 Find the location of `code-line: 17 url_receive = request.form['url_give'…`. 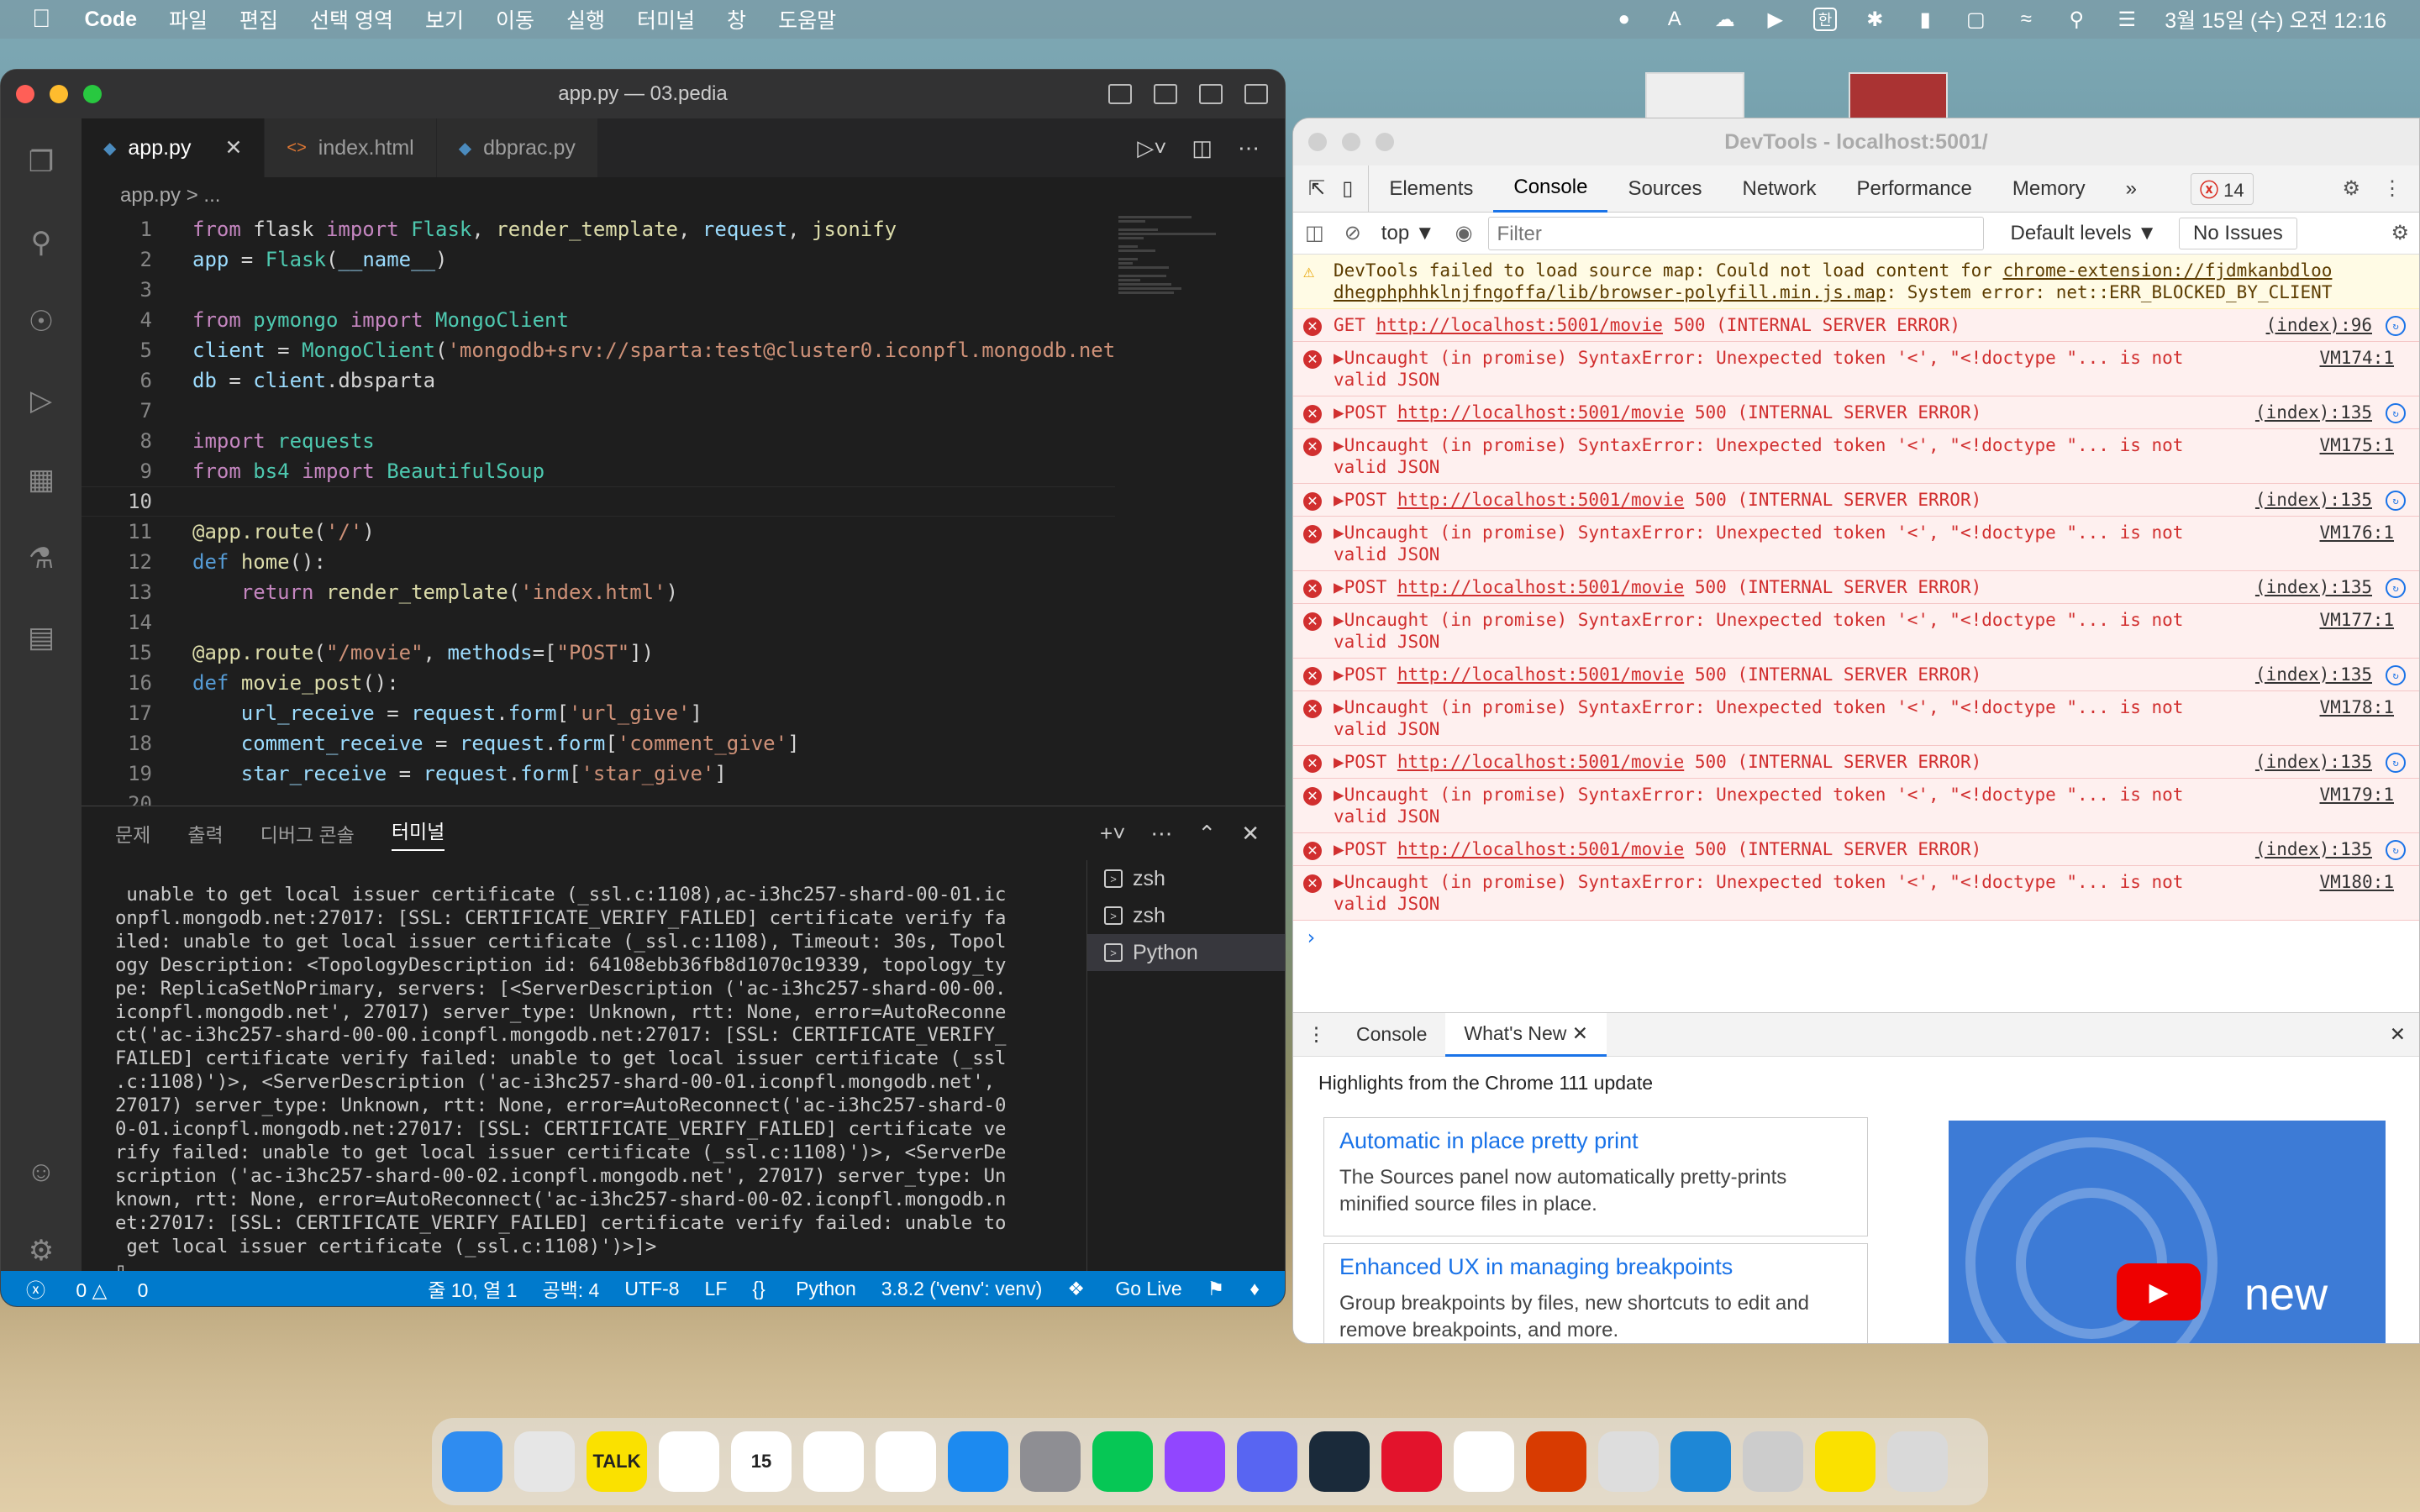

code-line: 17 url_receive = request.form['url_give'… is located at coordinates (598, 713).